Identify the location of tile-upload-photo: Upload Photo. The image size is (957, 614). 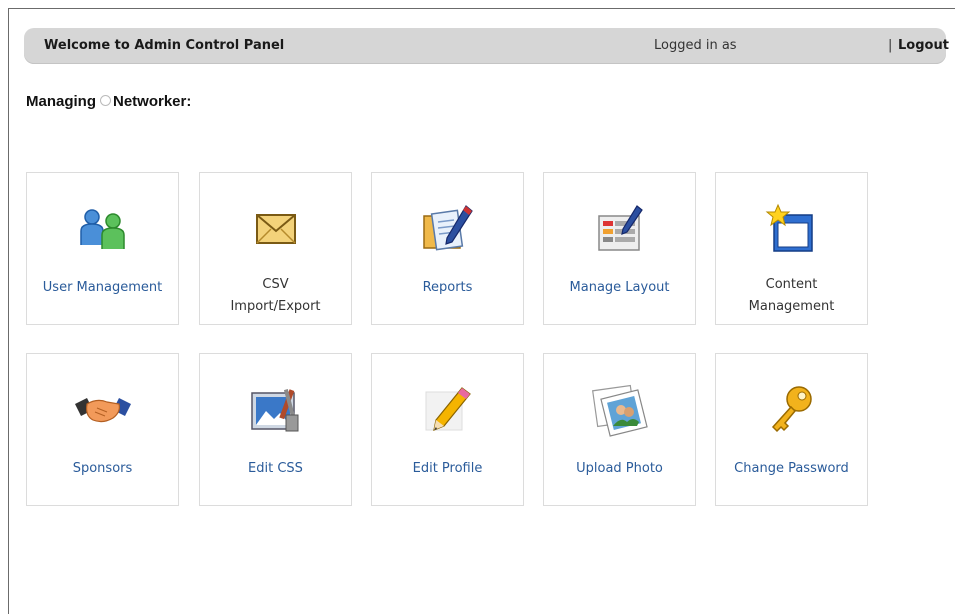
(619, 429).